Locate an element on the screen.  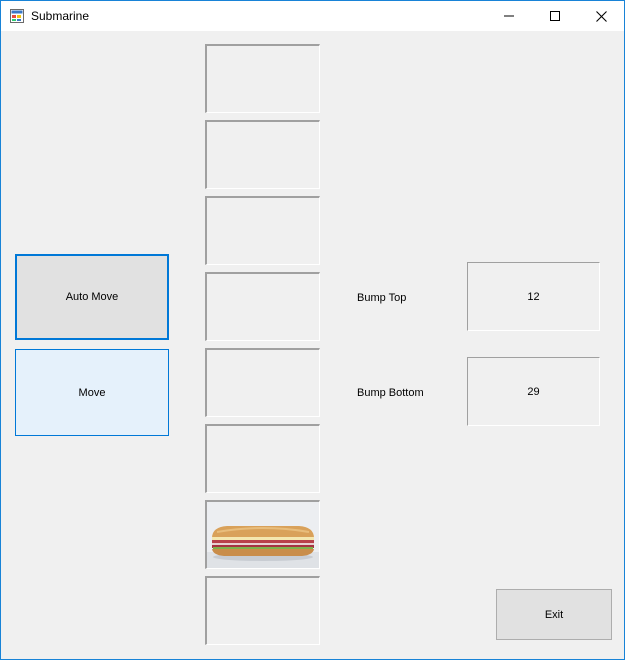
app-window-icon is located at coordinates (17, 16).